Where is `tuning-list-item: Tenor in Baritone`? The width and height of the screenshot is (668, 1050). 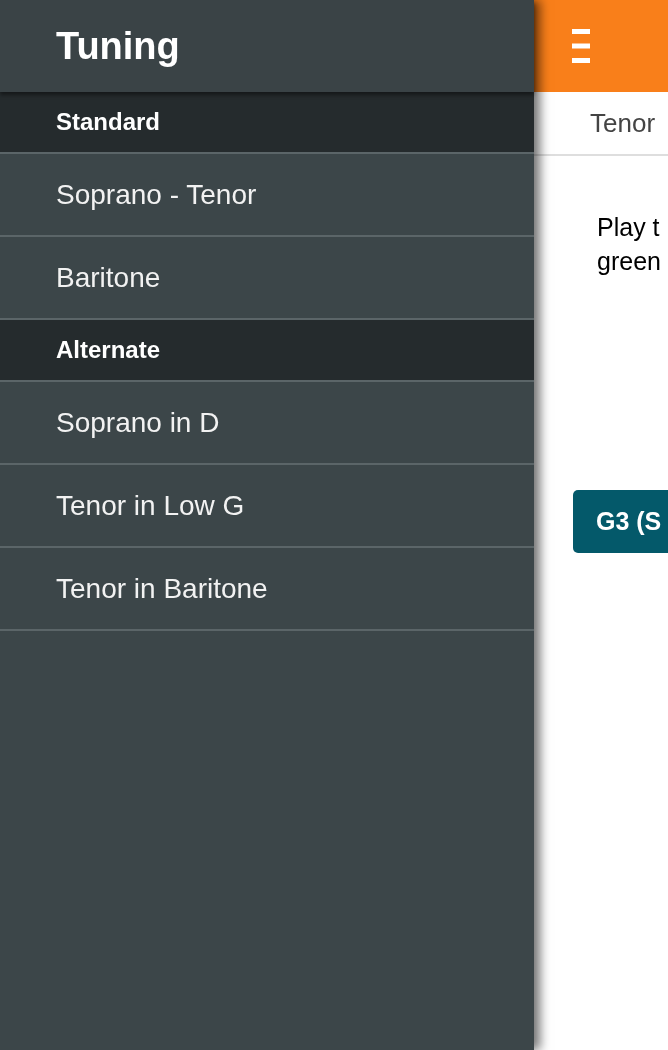 tuning-list-item: Tenor in Baritone is located at coordinates (267, 589).